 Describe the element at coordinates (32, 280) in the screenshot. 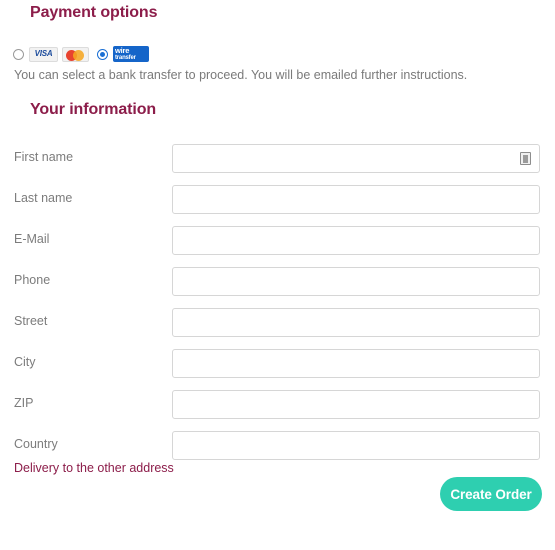

I see `field-label: Phone` at that location.